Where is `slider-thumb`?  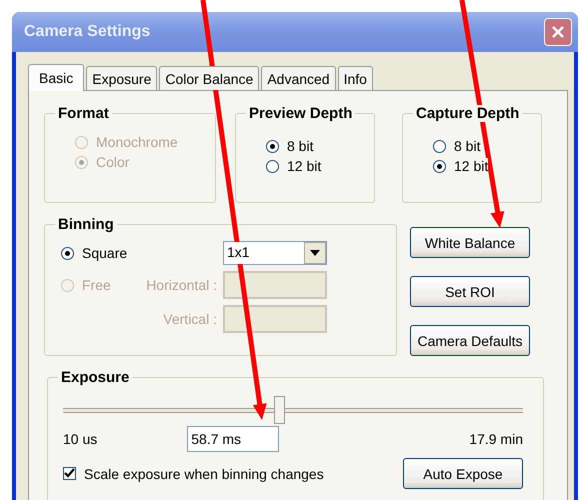 slider-thumb is located at coordinates (280, 410).